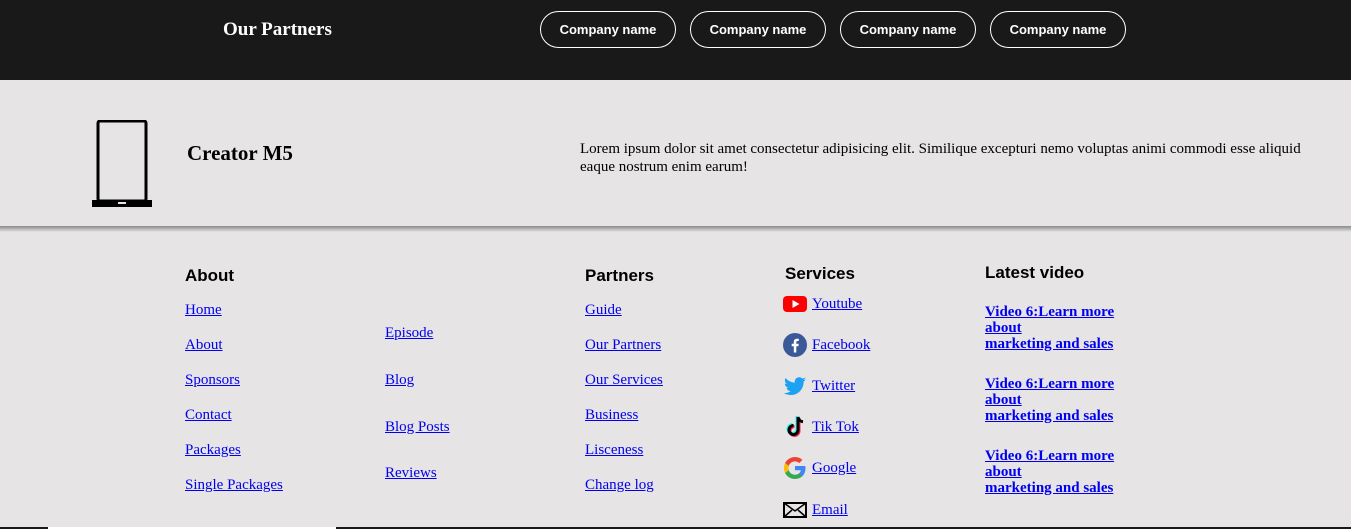 Image resolution: width=1351 pixels, height=529 pixels. What do you see at coordinates (409, 333) in the screenshot?
I see `footer-link-episode: Episode` at bounding box center [409, 333].